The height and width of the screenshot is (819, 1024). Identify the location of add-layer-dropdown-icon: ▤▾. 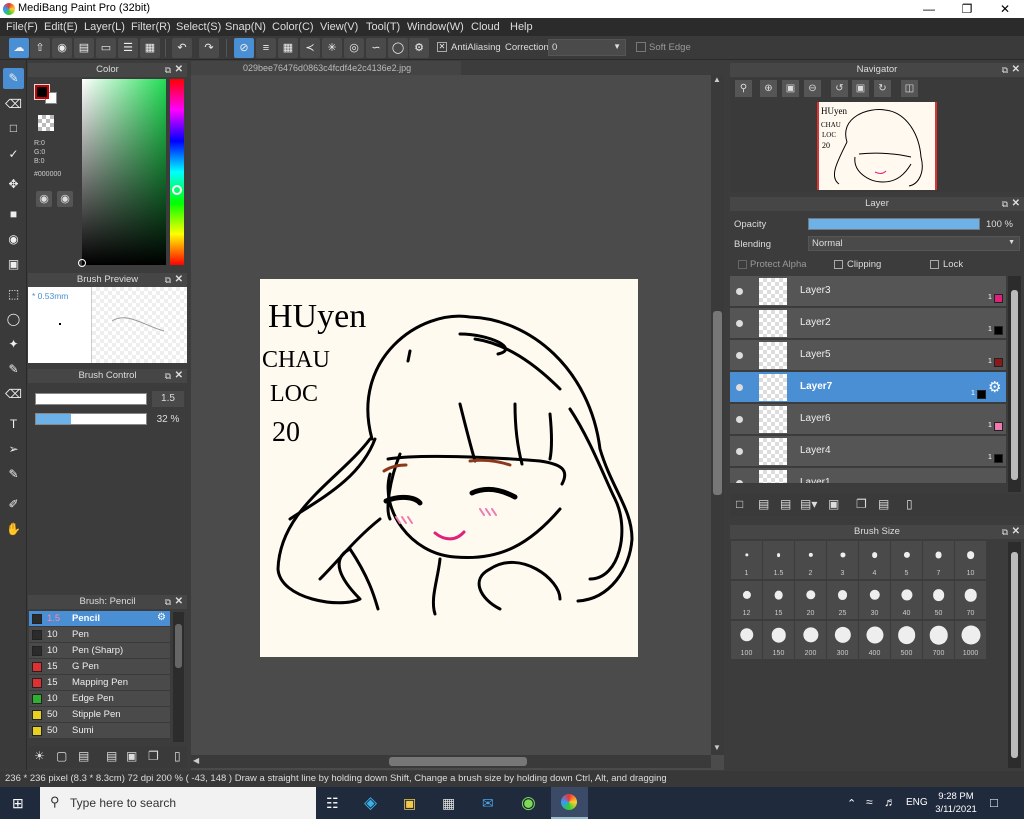
(808, 504).